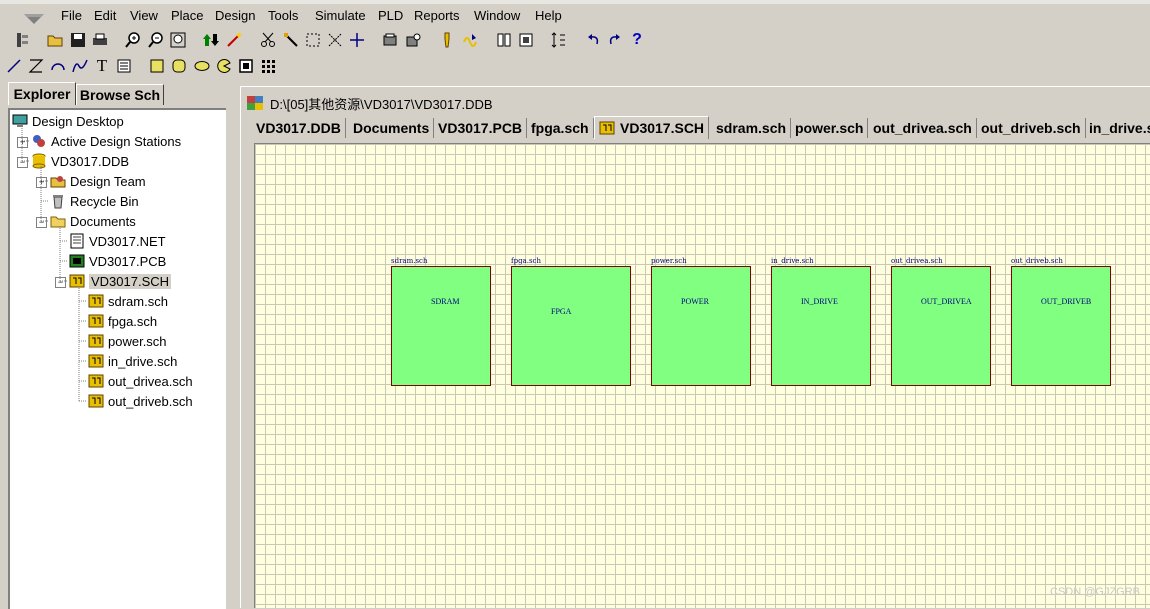 The height and width of the screenshot is (609, 1150). What do you see at coordinates (120, 94) in the screenshot?
I see `tab-browse-sch: Browse Sch` at bounding box center [120, 94].